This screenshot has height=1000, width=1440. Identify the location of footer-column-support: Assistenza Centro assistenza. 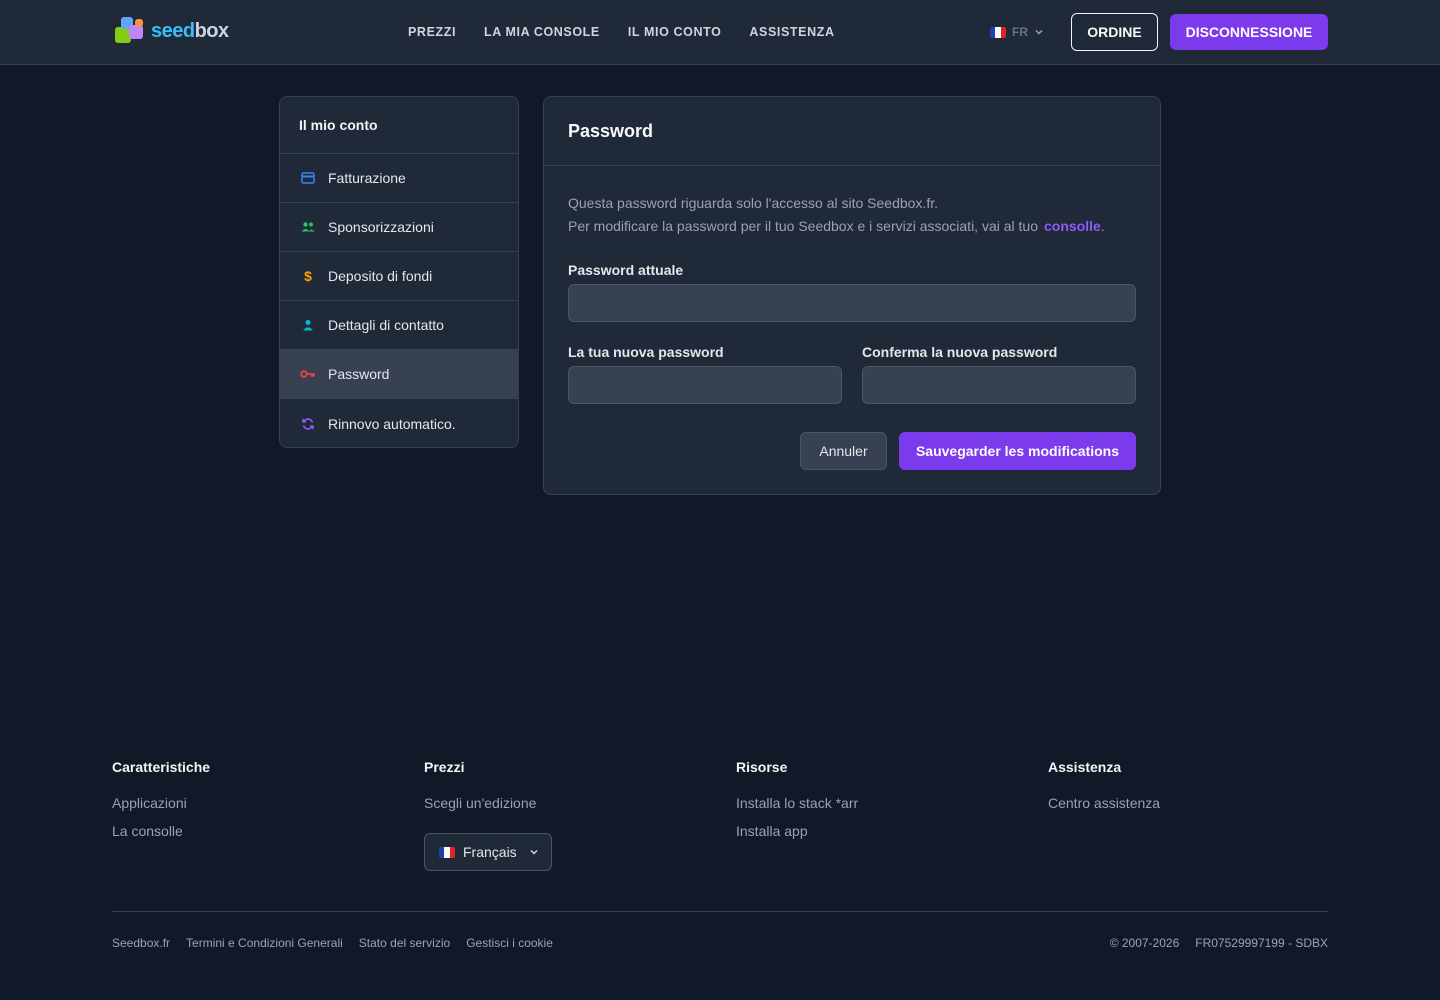
(1104, 790).